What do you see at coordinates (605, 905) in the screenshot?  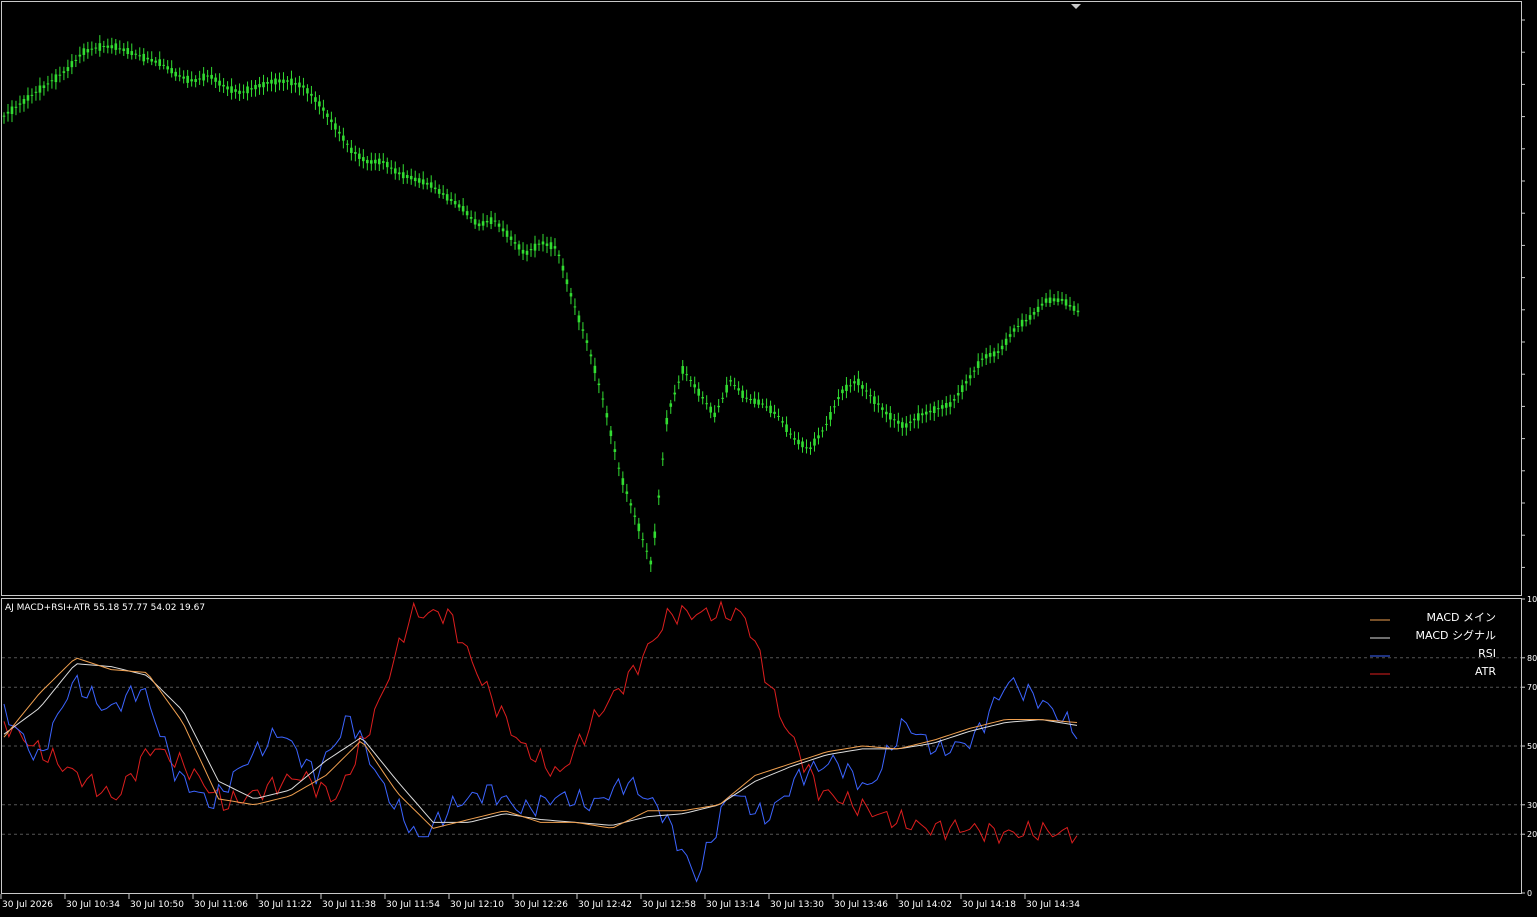 I see `time-axis-label: 30 Jul 12:42` at bounding box center [605, 905].